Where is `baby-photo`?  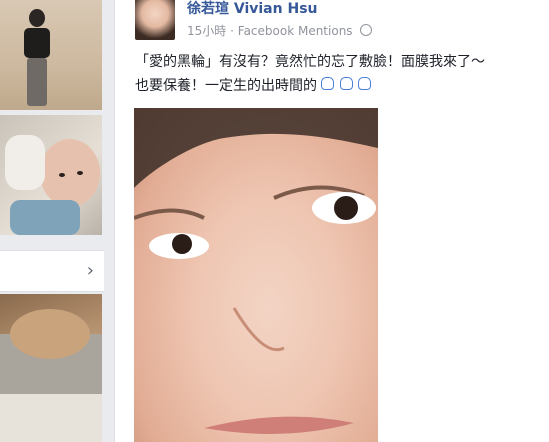
baby-photo is located at coordinates (52, 185).